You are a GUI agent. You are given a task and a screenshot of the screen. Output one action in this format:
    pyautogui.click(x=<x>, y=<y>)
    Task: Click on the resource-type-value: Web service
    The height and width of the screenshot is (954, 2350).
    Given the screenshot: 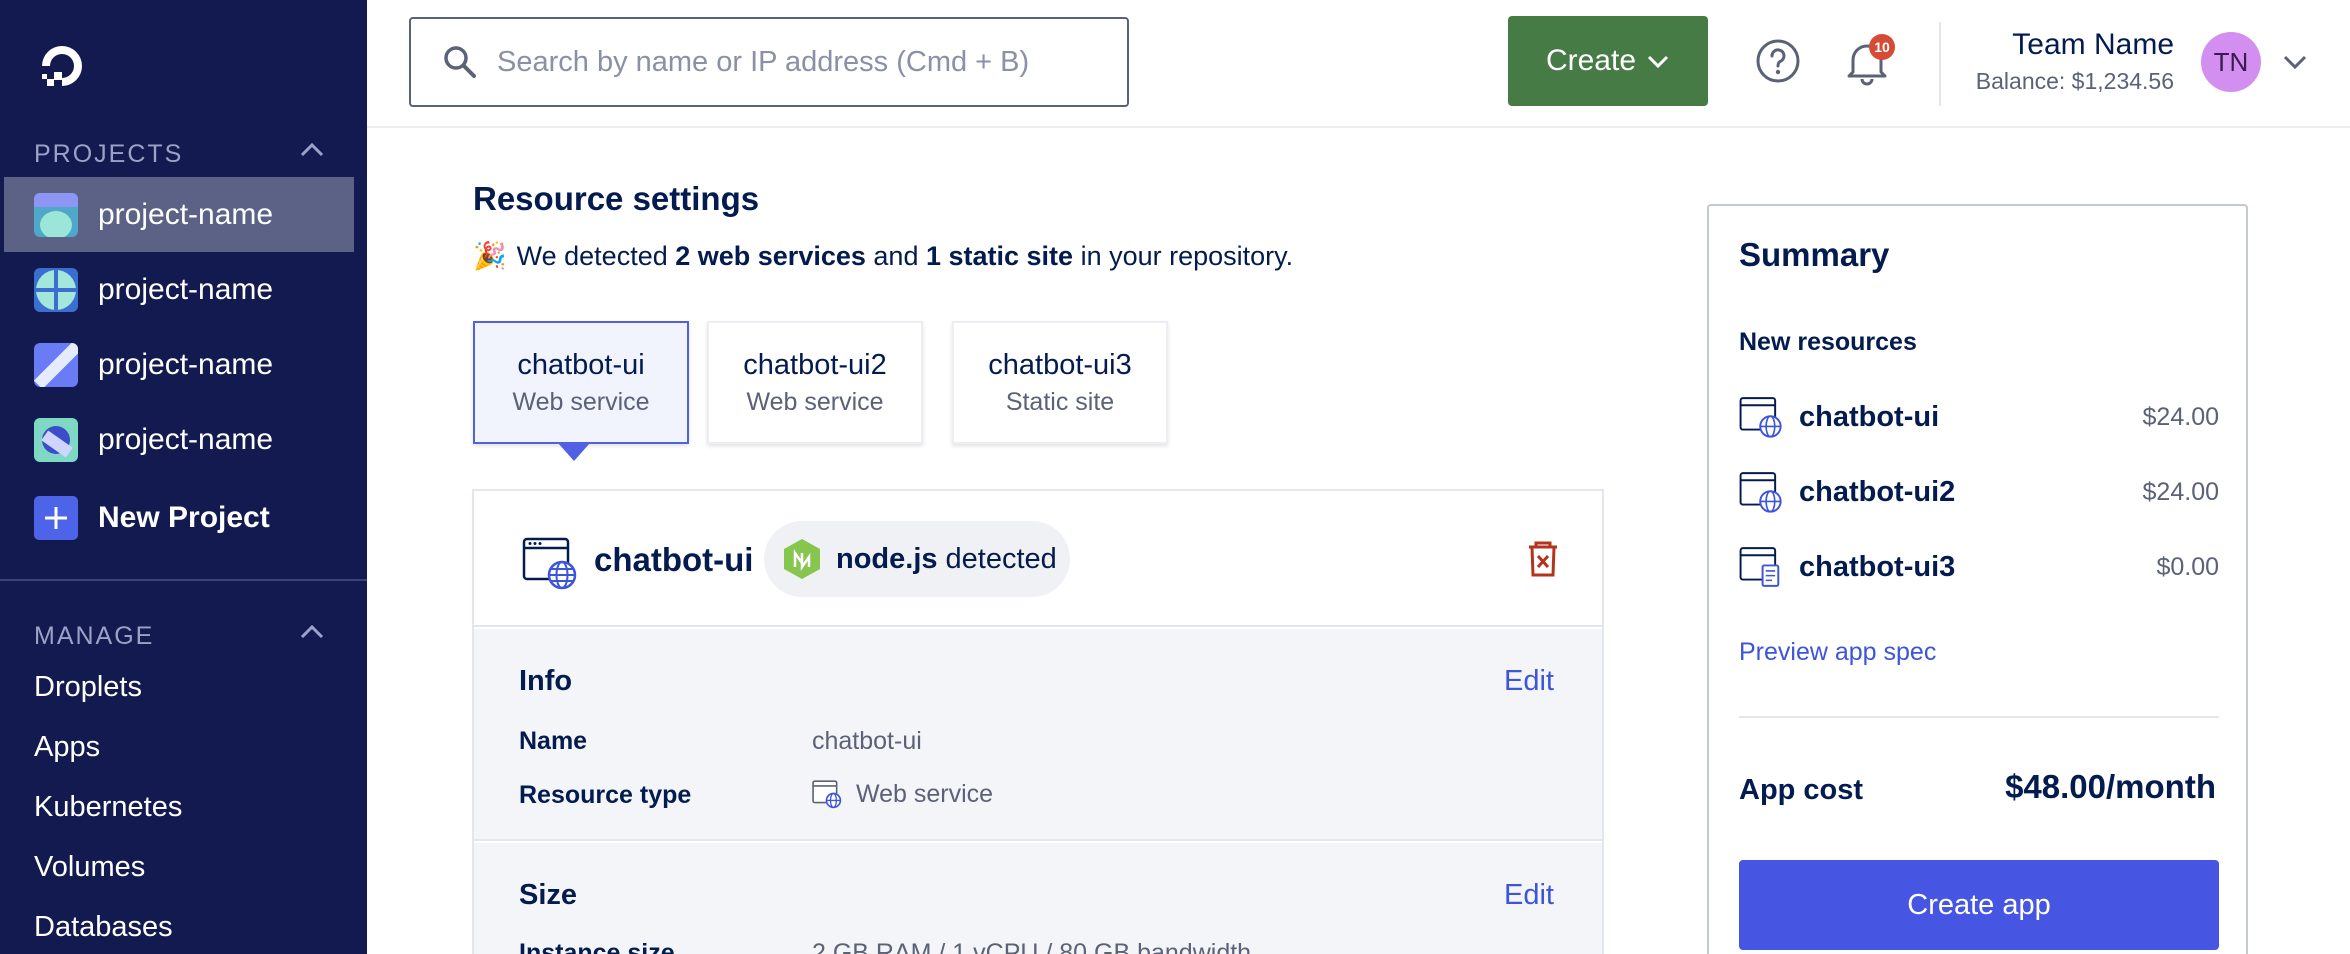 What is the action you would take?
    pyautogui.click(x=902, y=794)
    